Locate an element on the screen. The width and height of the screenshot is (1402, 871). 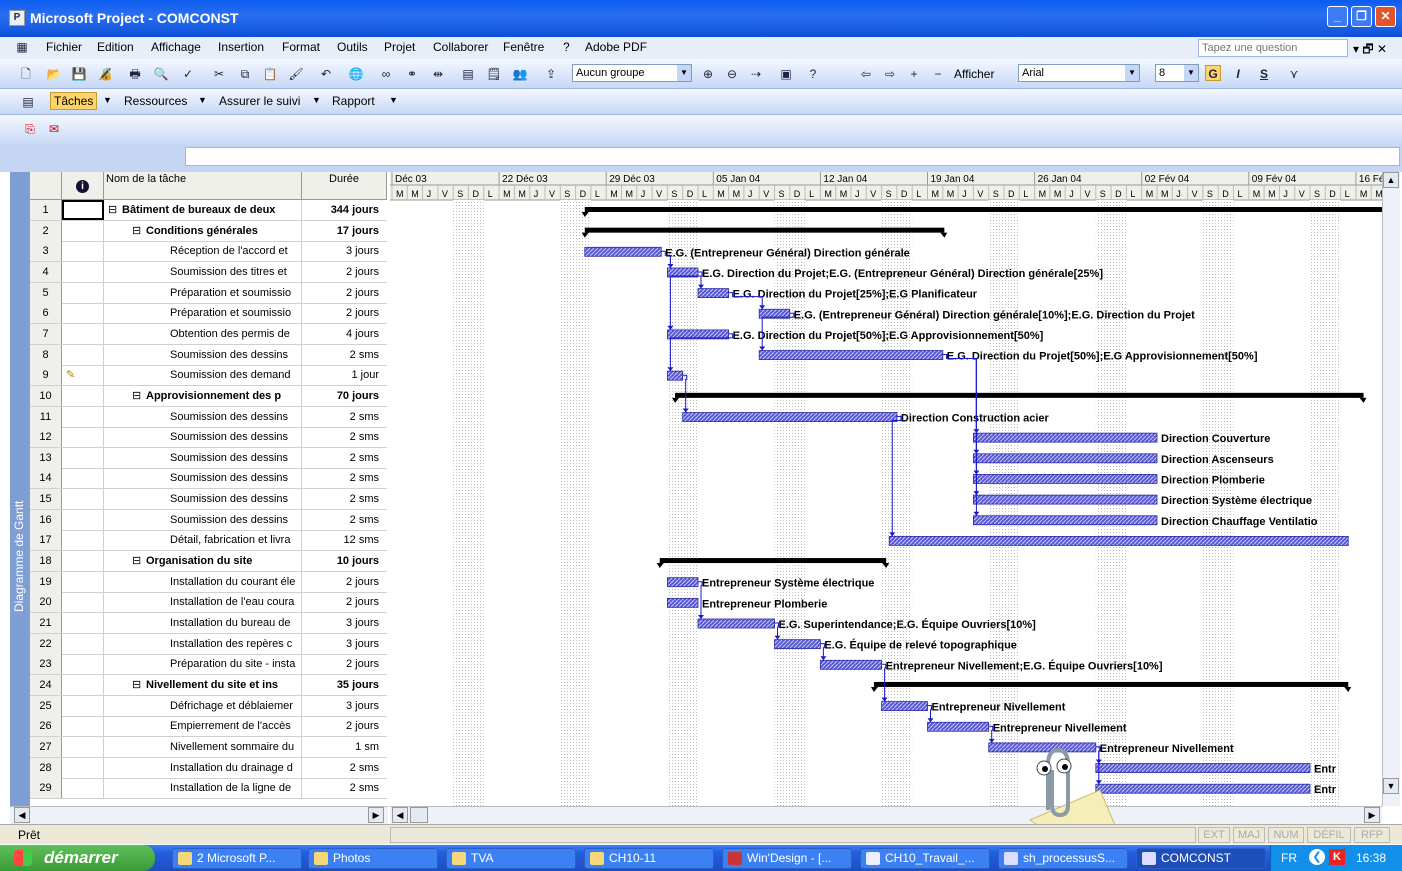
antivirus-icon: K is located at coordinates (1337, 857).